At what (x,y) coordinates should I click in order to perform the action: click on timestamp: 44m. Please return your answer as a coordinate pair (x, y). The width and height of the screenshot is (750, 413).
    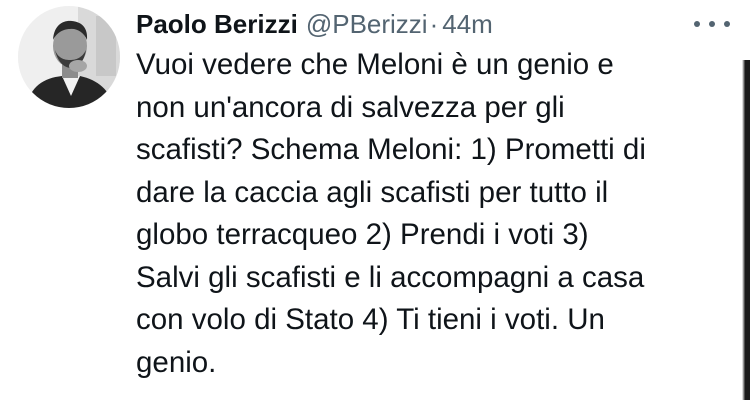
    Looking at the image, I should click on (467, 24).